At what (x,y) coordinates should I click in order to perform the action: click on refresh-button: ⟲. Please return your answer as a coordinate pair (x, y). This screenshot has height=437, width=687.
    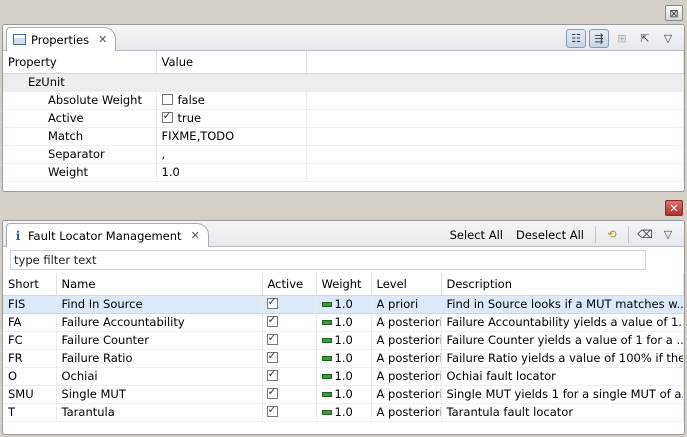
    Looking at the image, I should click on (612, 234).